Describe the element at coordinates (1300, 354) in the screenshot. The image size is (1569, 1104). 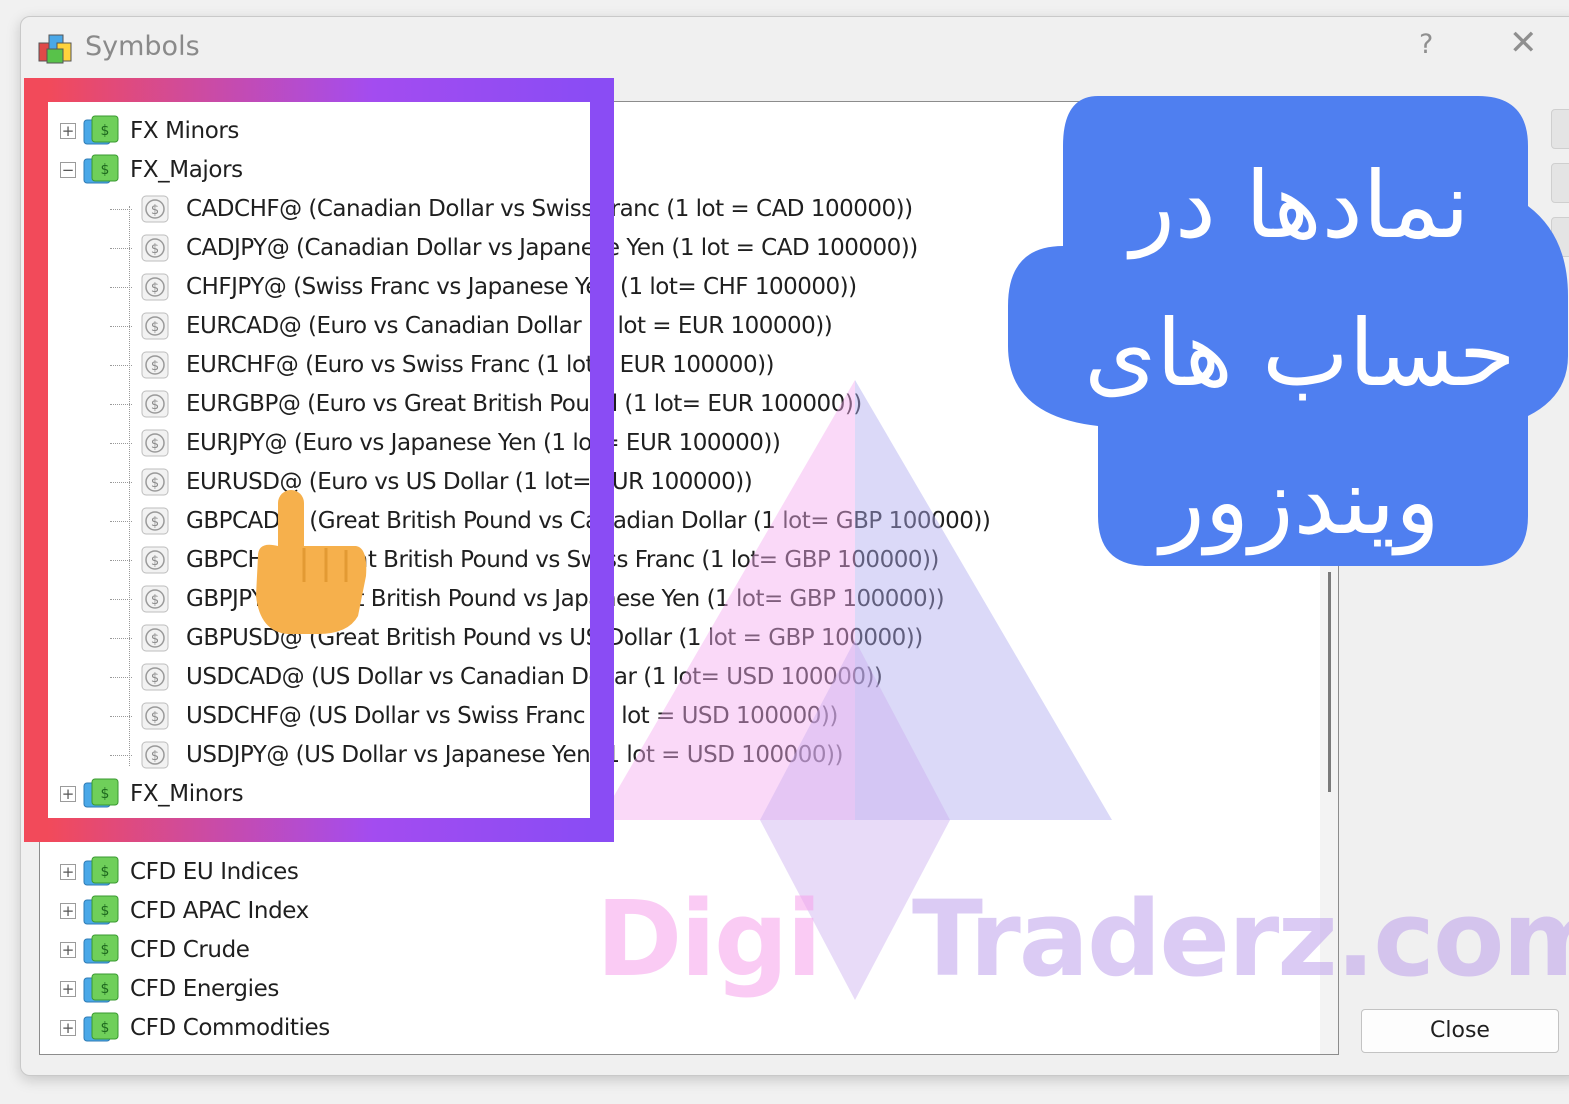
I see `promo-badge-text: نمادها در حساب های ویندزور` at that location.